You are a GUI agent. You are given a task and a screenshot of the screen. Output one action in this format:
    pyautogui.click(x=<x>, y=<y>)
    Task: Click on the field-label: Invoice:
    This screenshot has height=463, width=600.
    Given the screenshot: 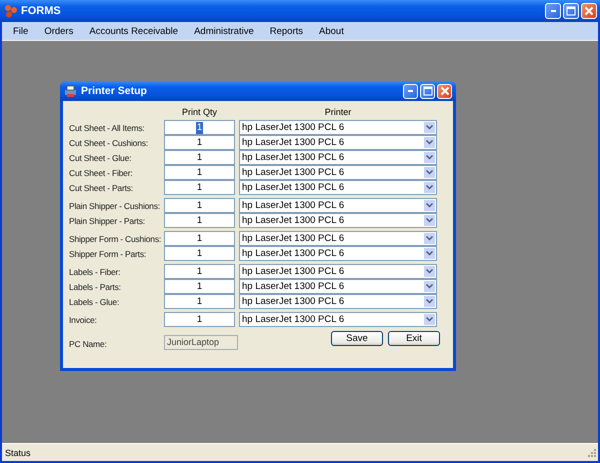 What is the action you would take?
    pyautogui.click(x=83, y=319)
    